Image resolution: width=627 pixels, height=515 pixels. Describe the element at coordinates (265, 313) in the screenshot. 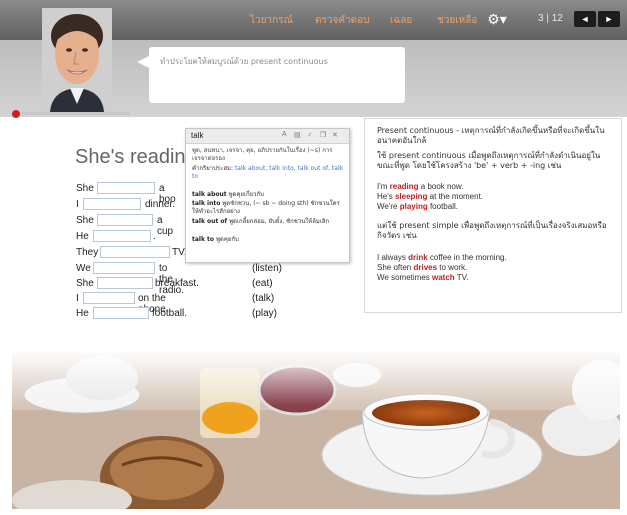

I see `verb-hint: (play)` at that location.